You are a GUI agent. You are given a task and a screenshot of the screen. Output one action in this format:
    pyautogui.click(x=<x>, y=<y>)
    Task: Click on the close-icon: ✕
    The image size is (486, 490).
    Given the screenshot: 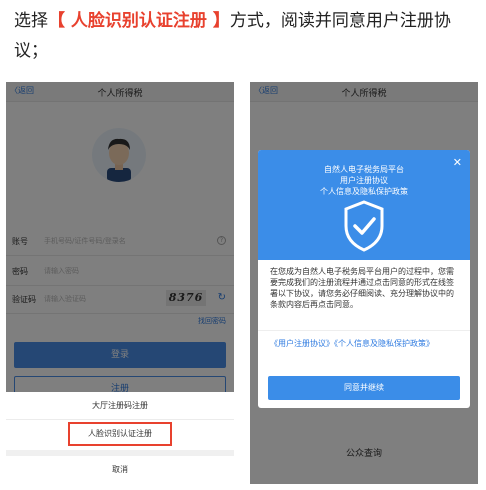 What is the action you would take?
    pyautogui.click(x=457, y=162)
    